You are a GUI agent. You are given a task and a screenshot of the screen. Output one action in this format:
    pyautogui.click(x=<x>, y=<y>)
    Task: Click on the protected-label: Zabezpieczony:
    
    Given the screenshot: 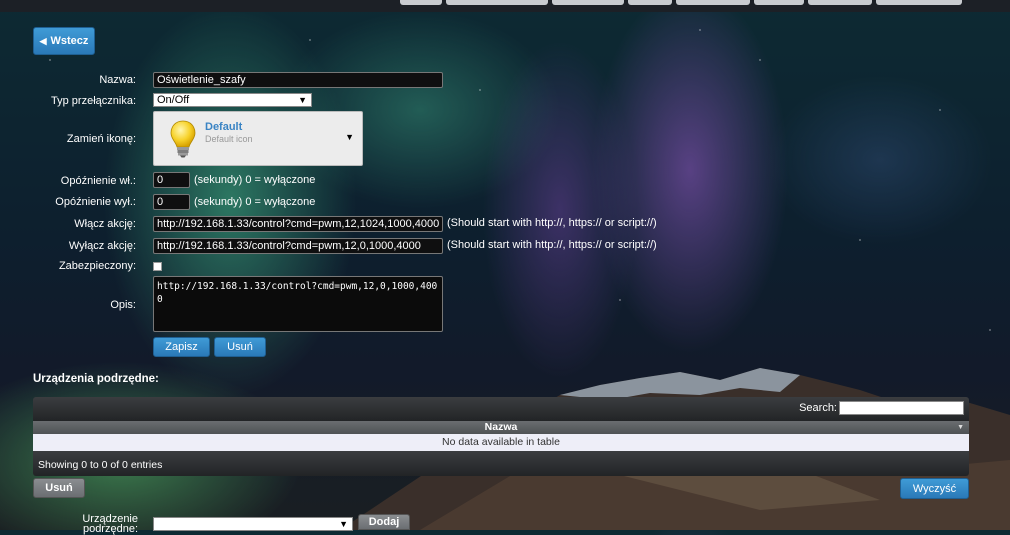 What is the action you would take?
    pyautogui.click(x=97, y=266)
    